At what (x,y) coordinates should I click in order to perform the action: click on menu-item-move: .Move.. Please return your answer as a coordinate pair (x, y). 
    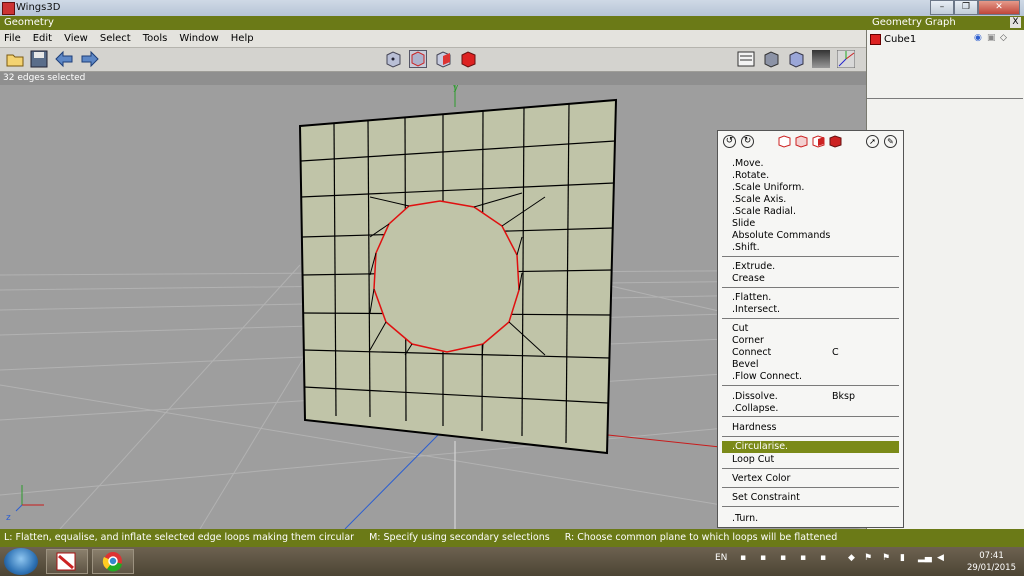
    Looking at the image, I should click on (814, 164).